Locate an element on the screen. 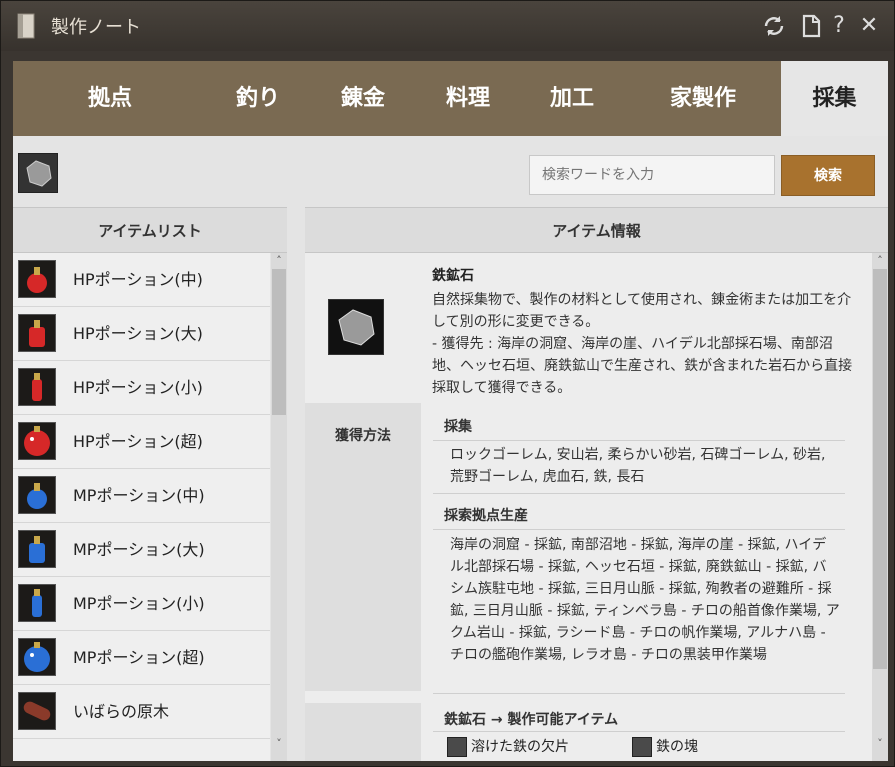 The height and width of the screenshot is (767, 895). tab-gathering: 採集 is located at coordinates (834, 98).